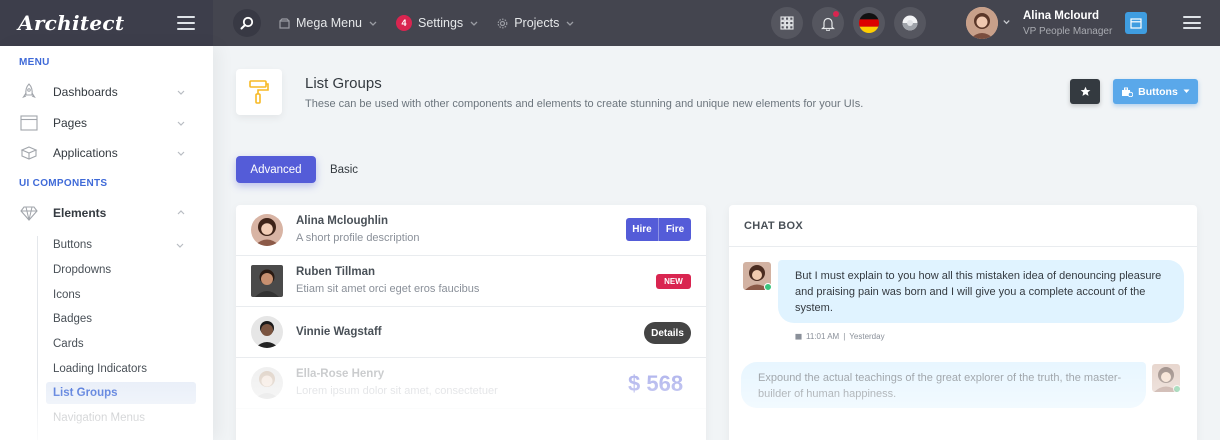 This screenshot has height=440, width=1220. I want to click on list-item-description: A short profile description, so click(358, 238).